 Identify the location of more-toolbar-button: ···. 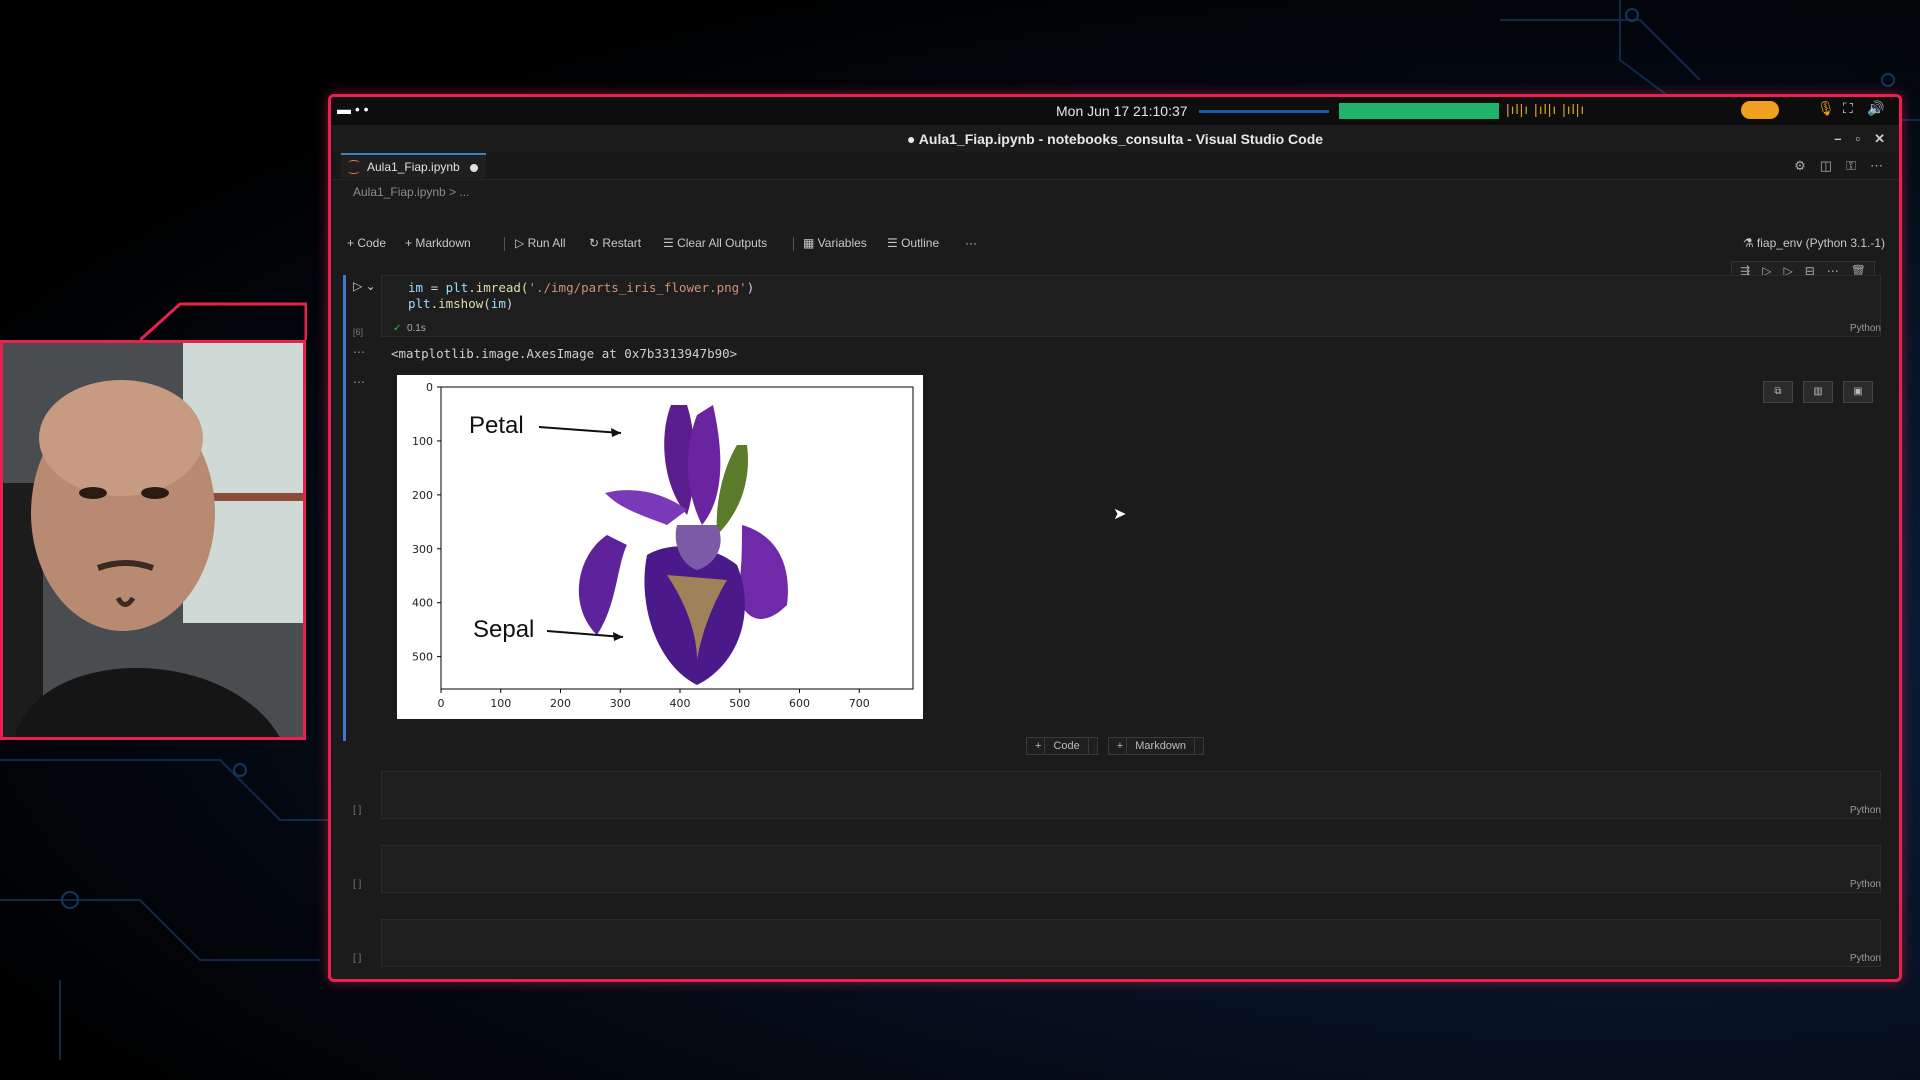
(971, 243).